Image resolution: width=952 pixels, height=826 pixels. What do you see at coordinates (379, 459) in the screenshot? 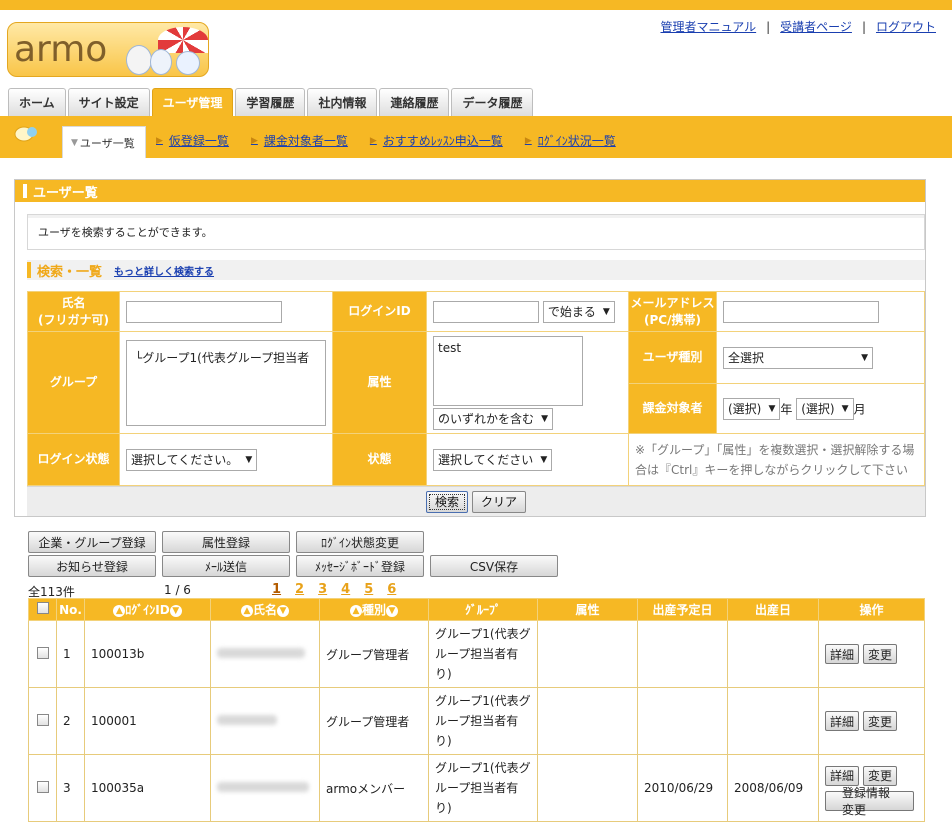
I see `state-label: 状態` at bounding box center [379, 459].